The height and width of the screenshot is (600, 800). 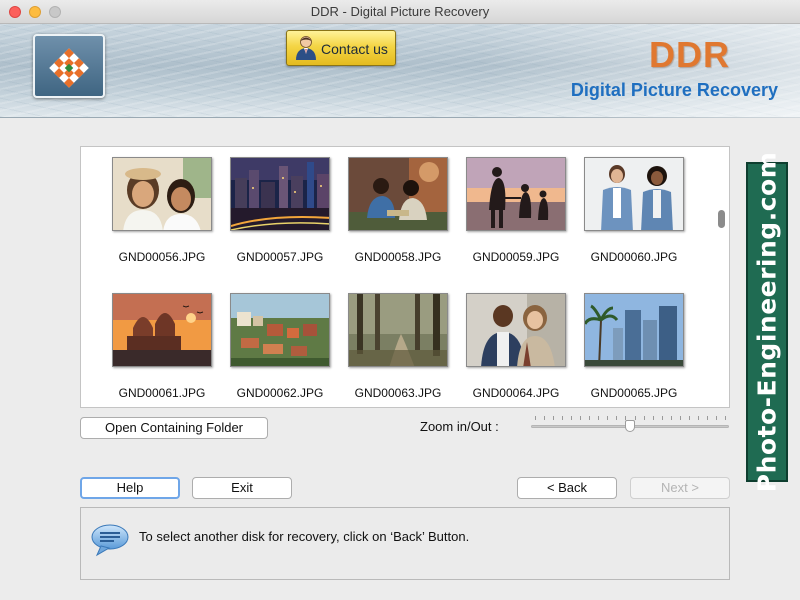 What do you see at coordinates (674, 90) in the screenshot?
I see `product-subtitle: Digital Picture Recovery` at bounding box center [674, 90].